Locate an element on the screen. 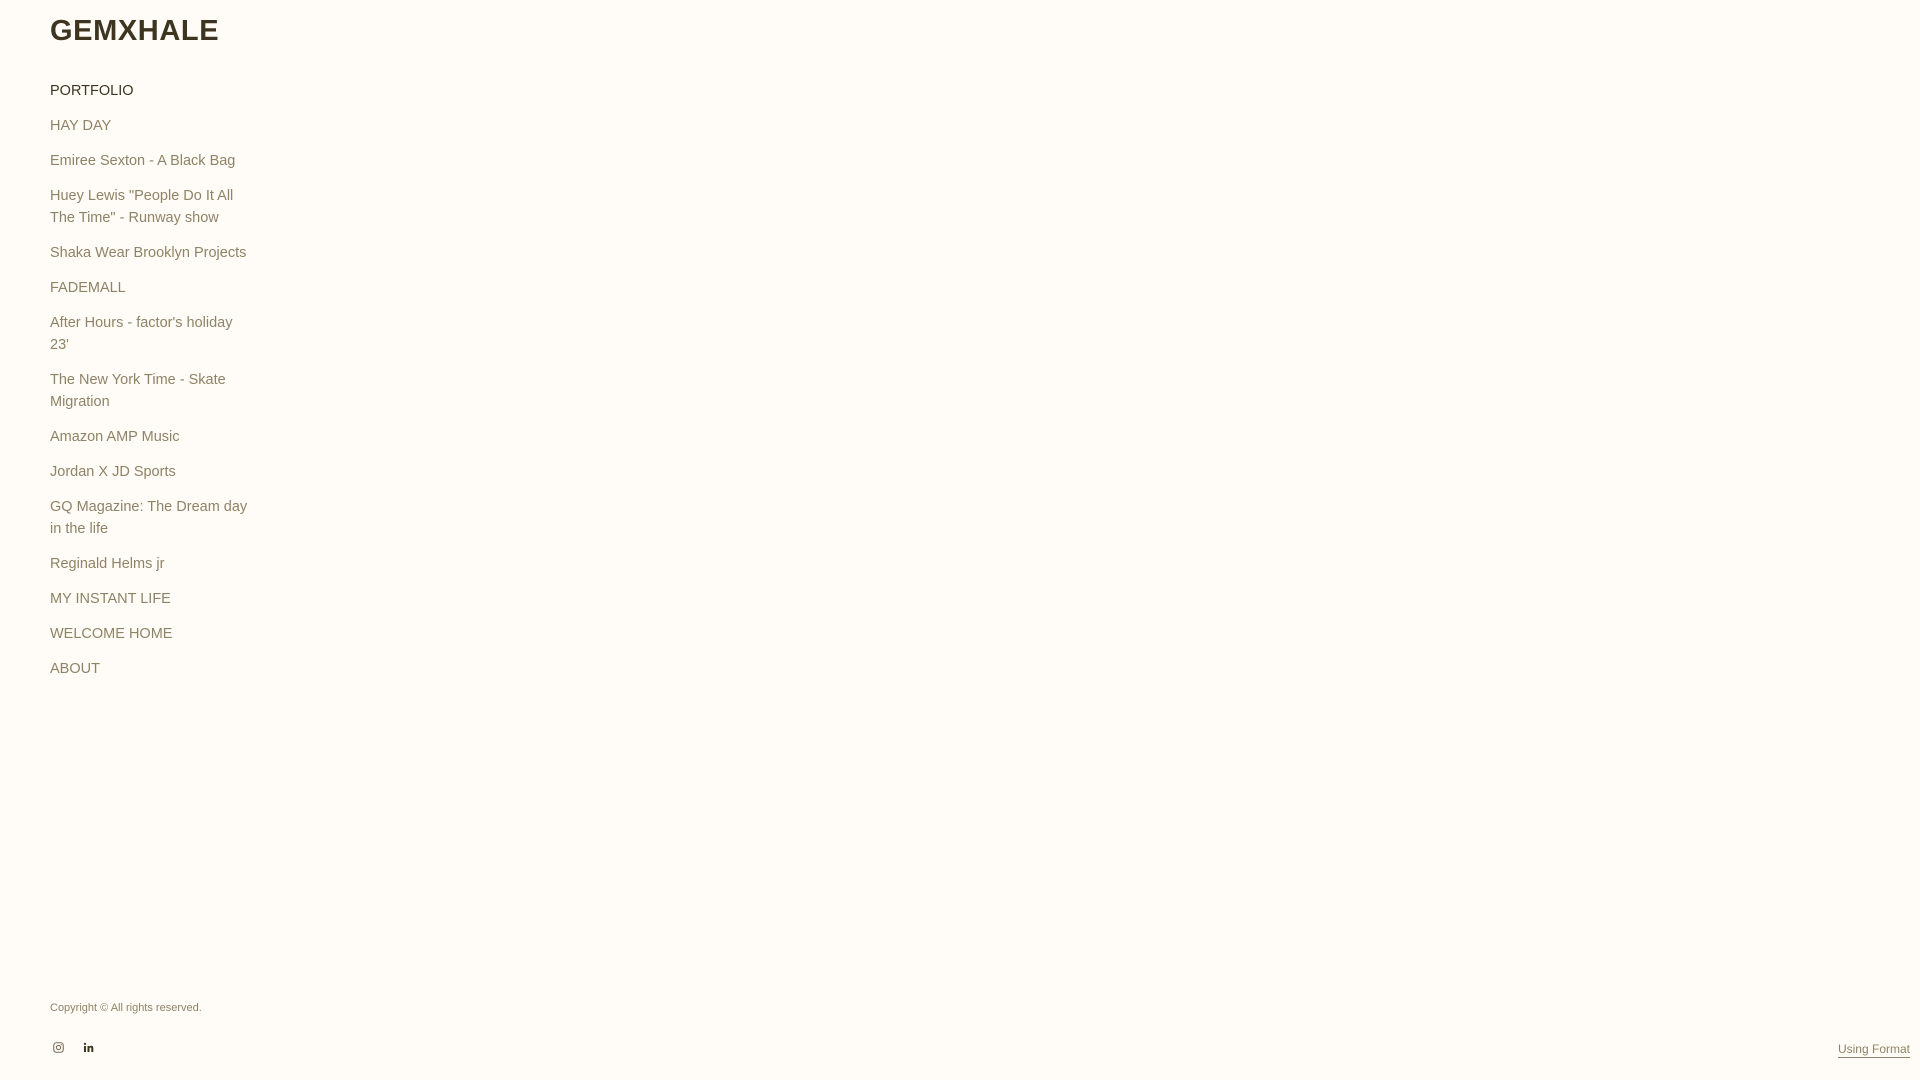 The width and height of the screenshot is (1920, 1080). nav-link-hay-day: HAY DAY is located at coordinates (150, 126).